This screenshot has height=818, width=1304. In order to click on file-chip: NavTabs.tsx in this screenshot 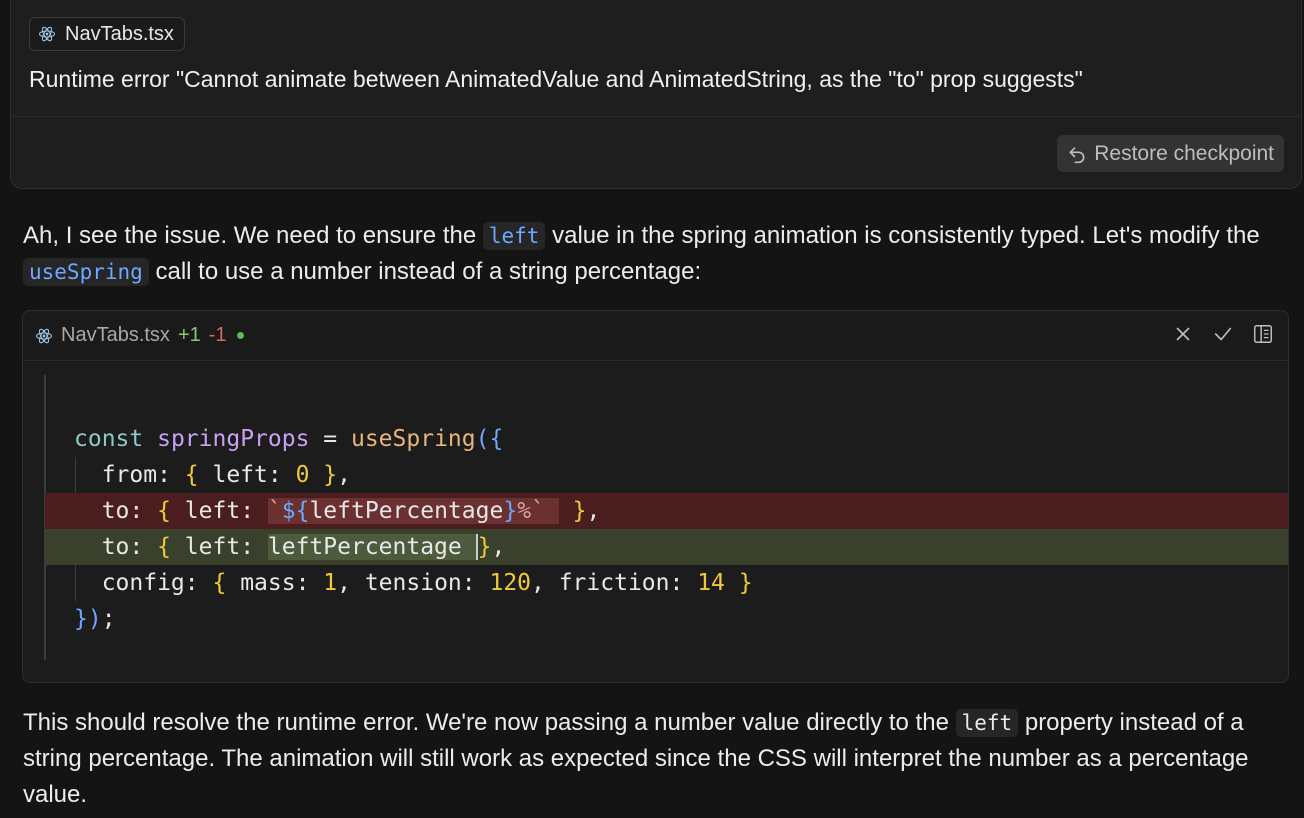, I will do `click(107, 34)`.